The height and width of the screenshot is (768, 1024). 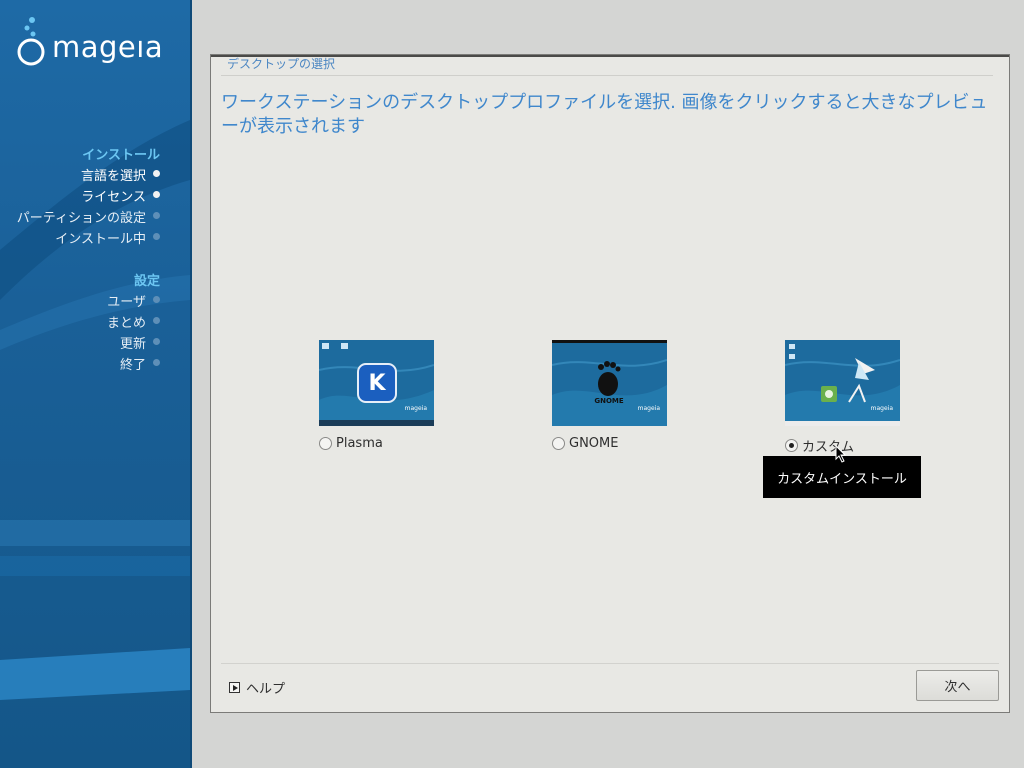 What do you see at coordinates (100, 239) in the screenshot?
I see `step-installing: インストール中` at bounding box center [100, 239].